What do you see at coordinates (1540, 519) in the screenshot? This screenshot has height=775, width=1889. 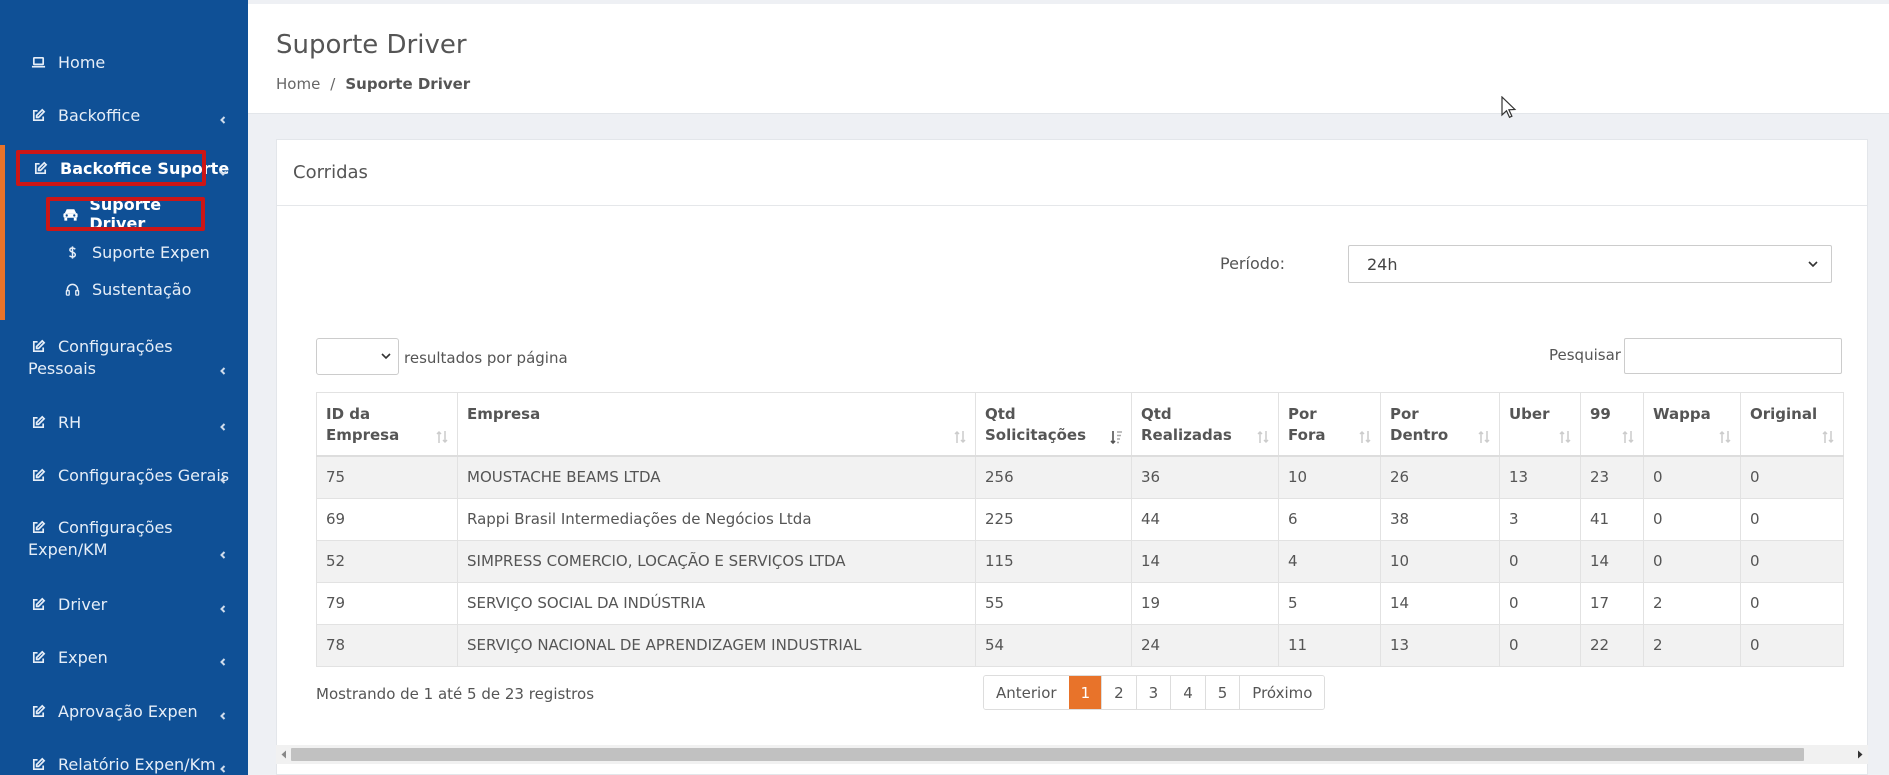 I see `table-cell: 3` at bounding box center [1540, 519].